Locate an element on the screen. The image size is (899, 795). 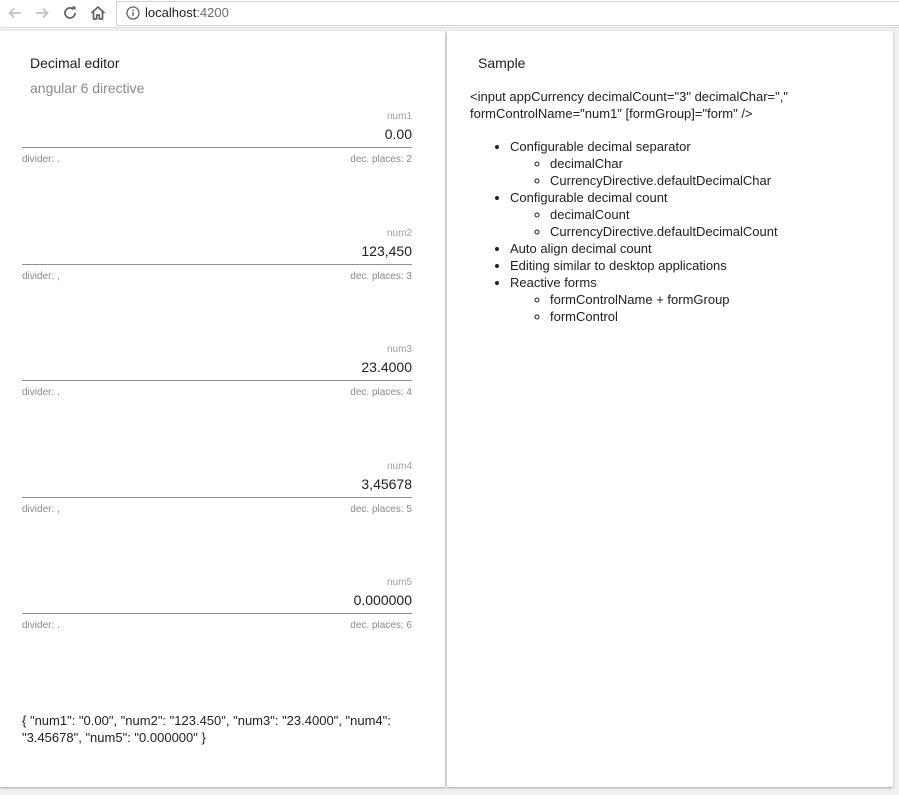
num1-field: num1 divider: . dec. places: 2 is located at coordinates (217, 142).